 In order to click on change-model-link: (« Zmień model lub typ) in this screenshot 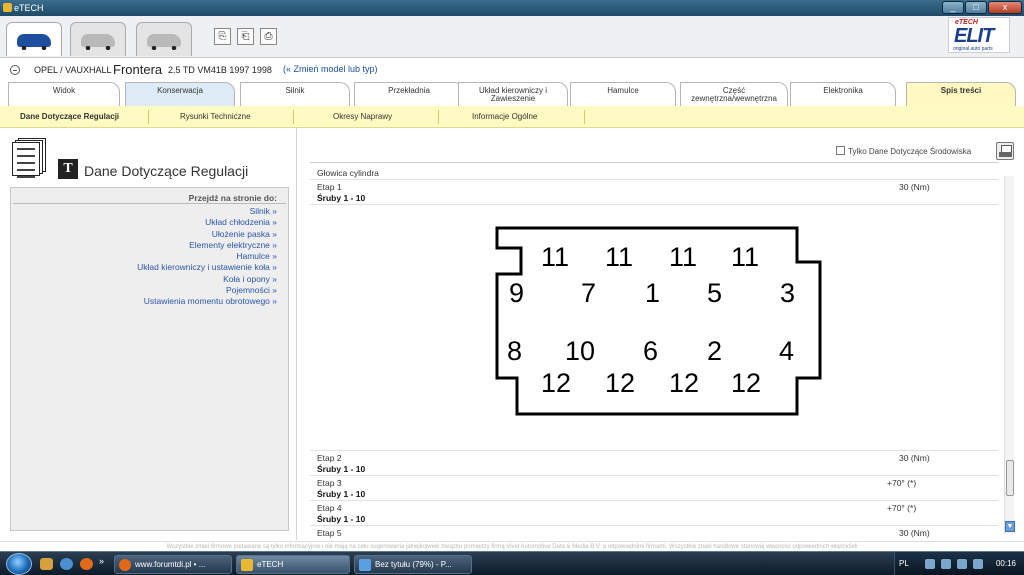, I will do `click(330, 69)`.